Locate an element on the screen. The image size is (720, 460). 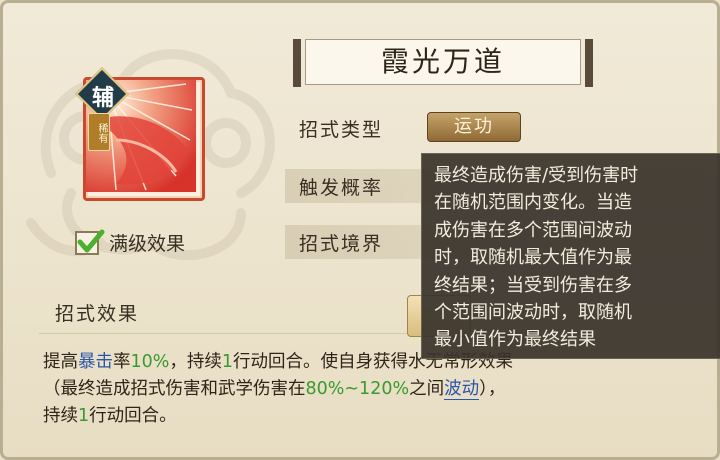
keyword-crit: 暴击 is located at coordinates (95, 362).